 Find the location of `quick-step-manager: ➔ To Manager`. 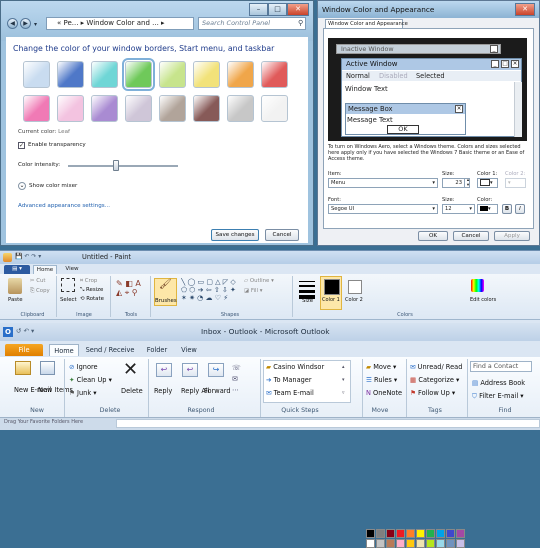

quick-step-manager: ➔ To Manager is located at coordinates (289, 380).